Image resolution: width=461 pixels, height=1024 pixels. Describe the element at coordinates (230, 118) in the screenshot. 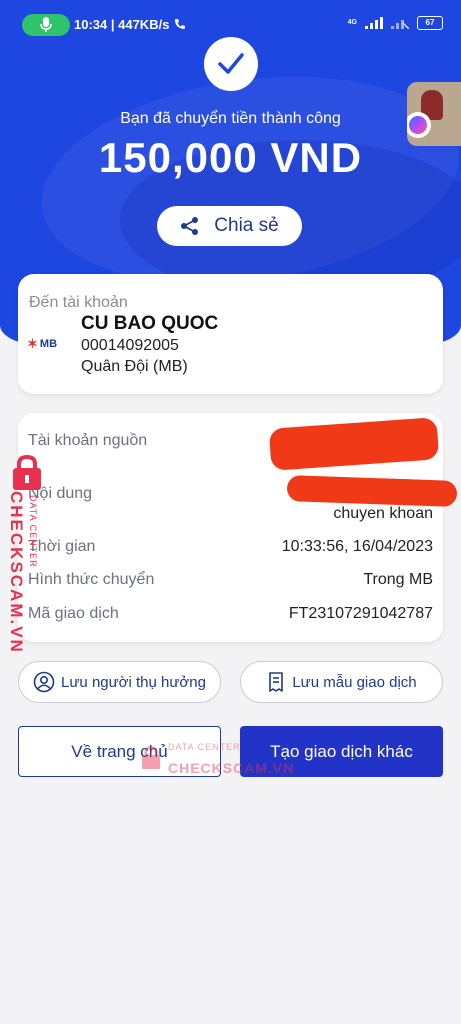

I see `success-message: Bạn đã chuyển tiền thành công` at that location.